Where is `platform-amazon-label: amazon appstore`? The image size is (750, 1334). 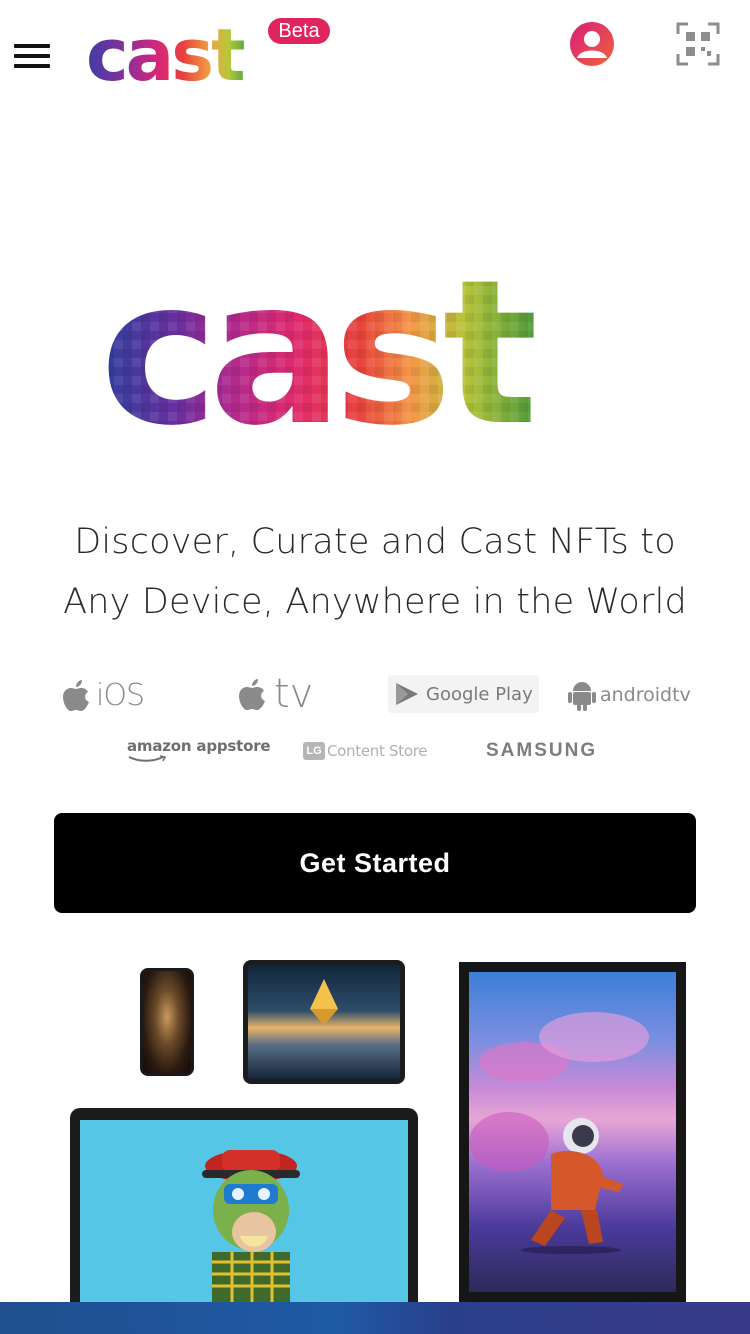 platform-amazon-label: amazon appstore is located at coordinates (199, 746).